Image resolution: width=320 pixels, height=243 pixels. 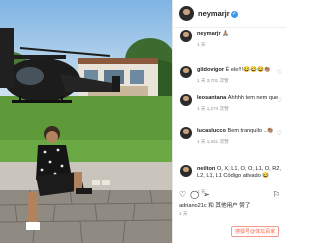 What do you see at coordinates (214, 13) in the screenshot?
I see `author-username-text: neymarjr` at bounding box center [214, 13].